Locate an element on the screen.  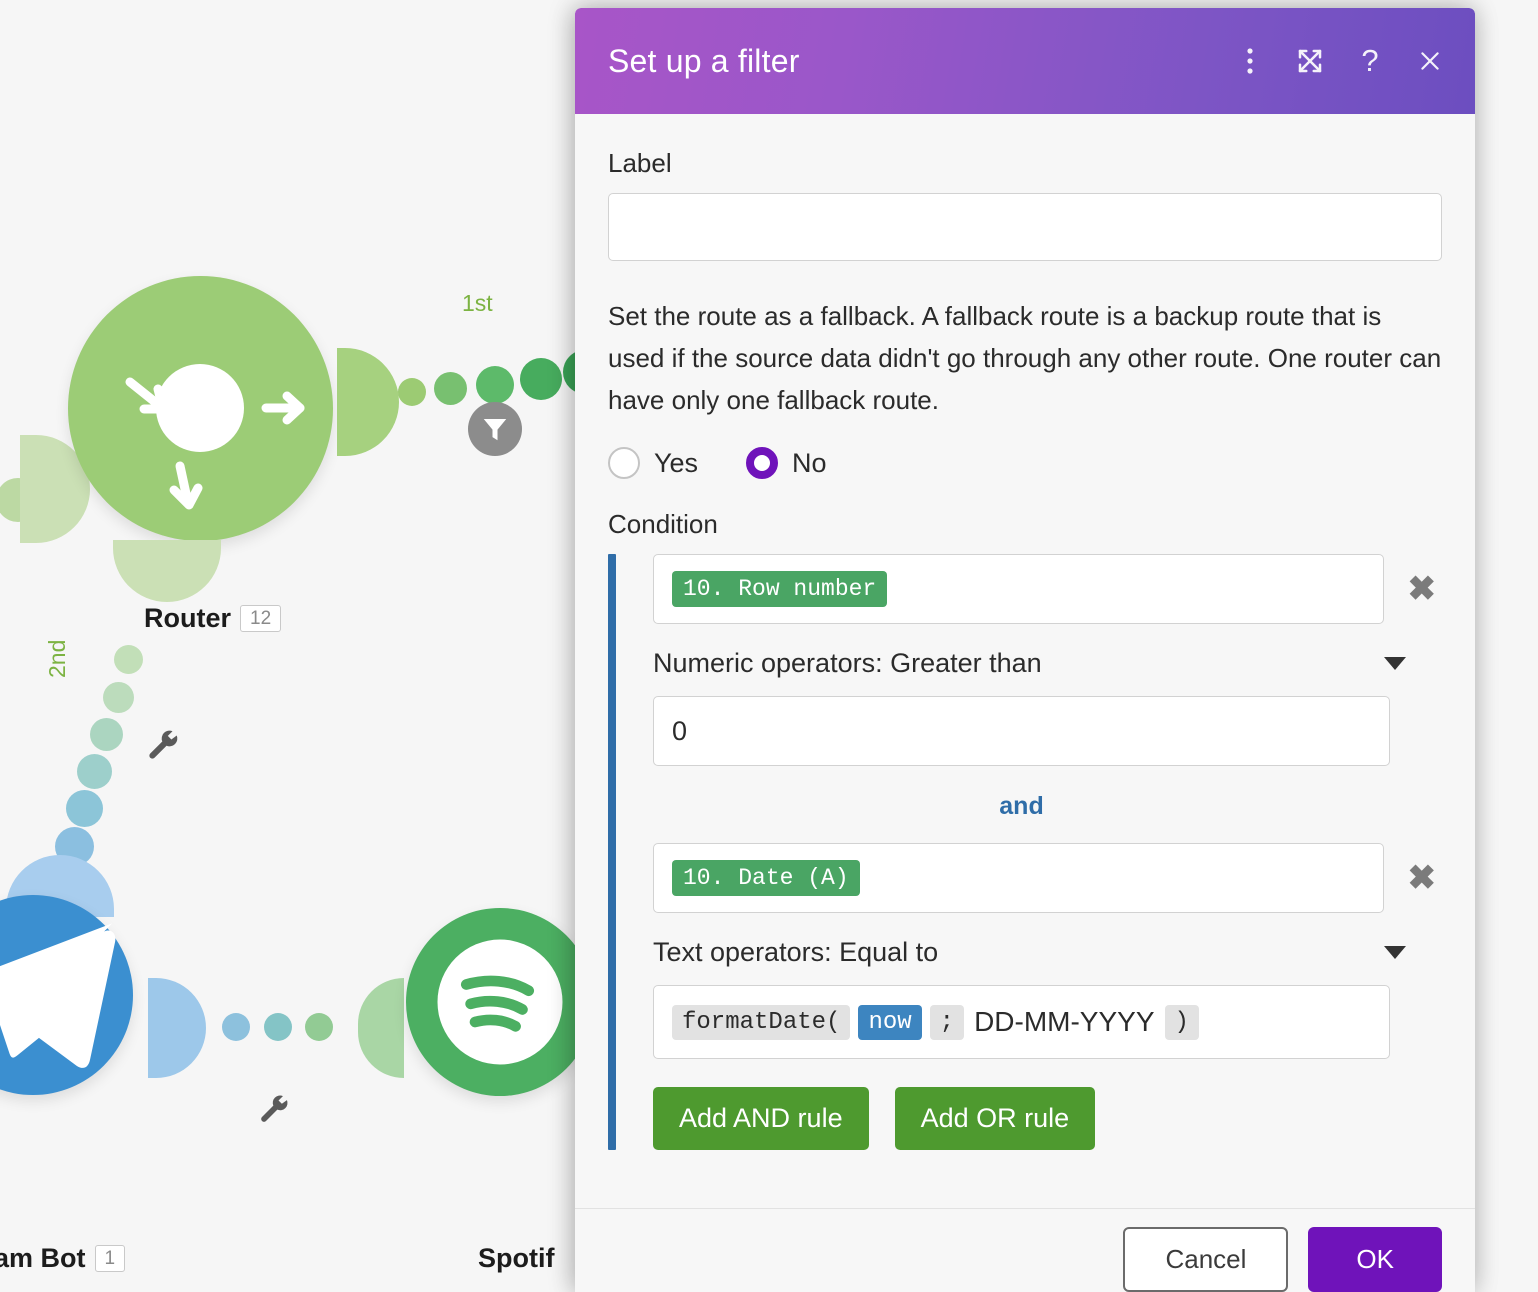
rule-2-value-input: formatDate( now ; DD-MM-YYYY ) is located at coordinates (1021, 1022).